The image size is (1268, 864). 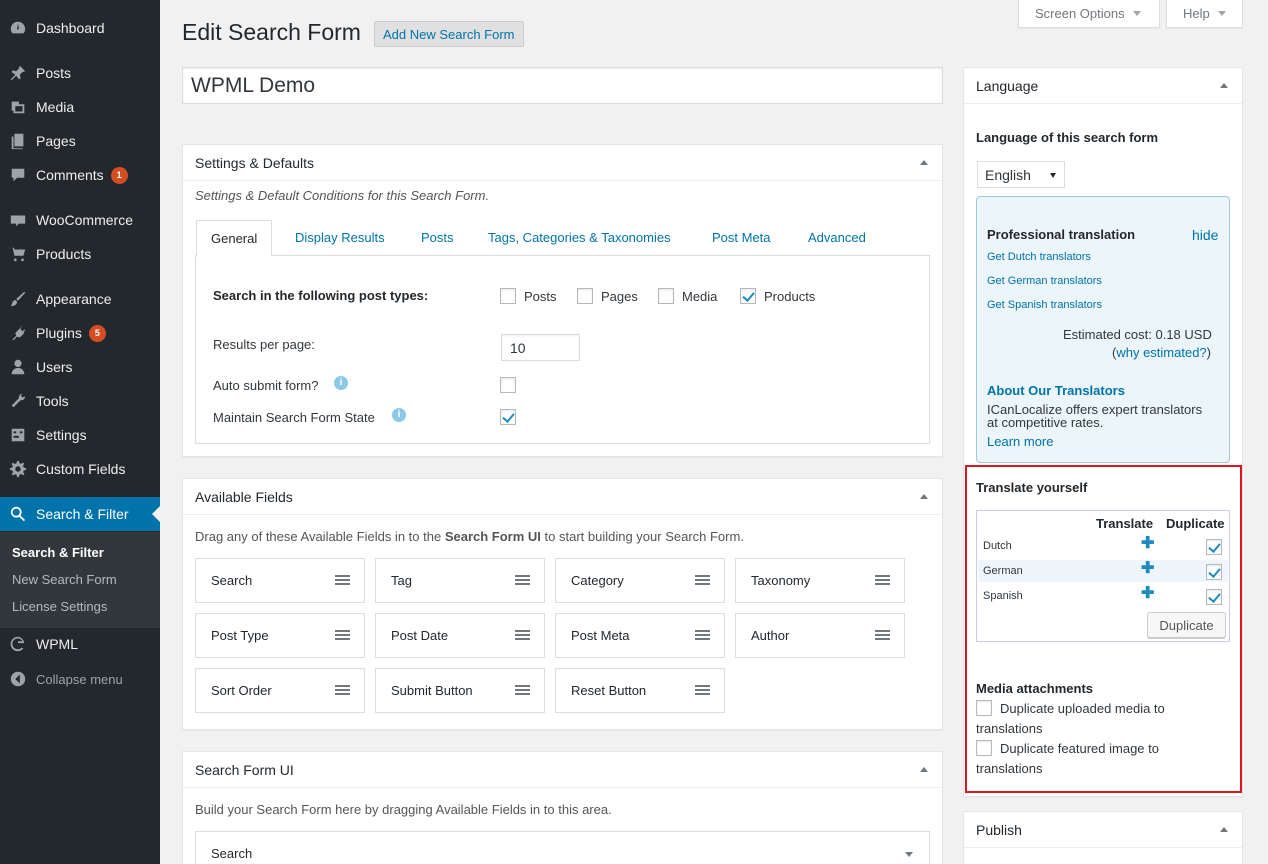 I want to click on field-tag: Tag, so click(x=460, y=580).